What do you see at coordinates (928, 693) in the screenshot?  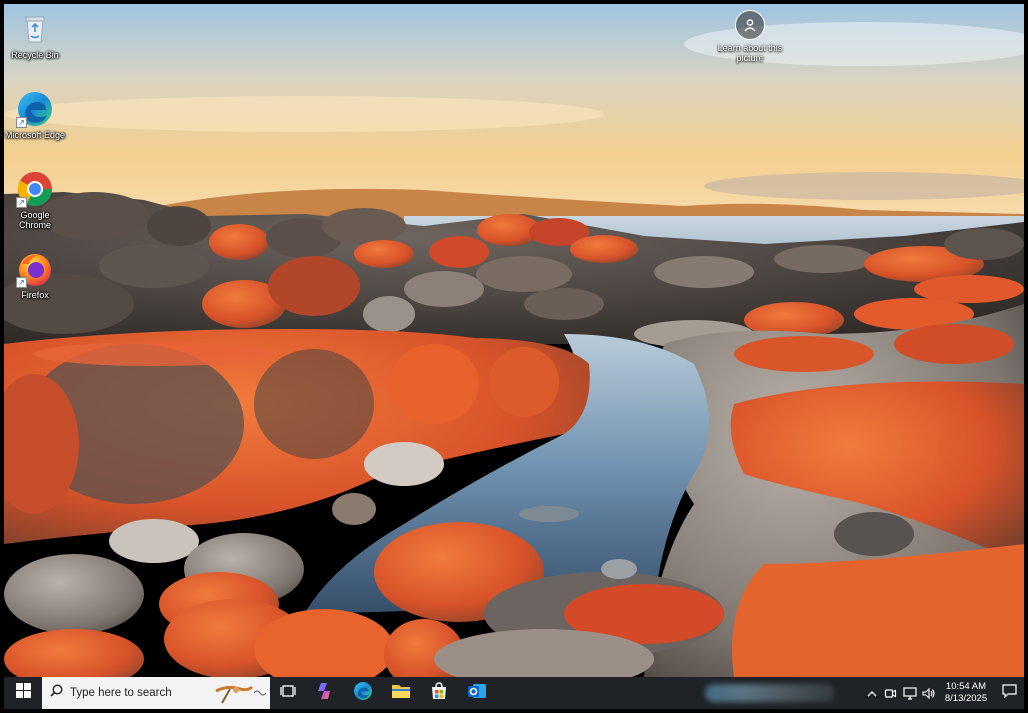 I see `volume-icon` at bounding box center [928, 693].